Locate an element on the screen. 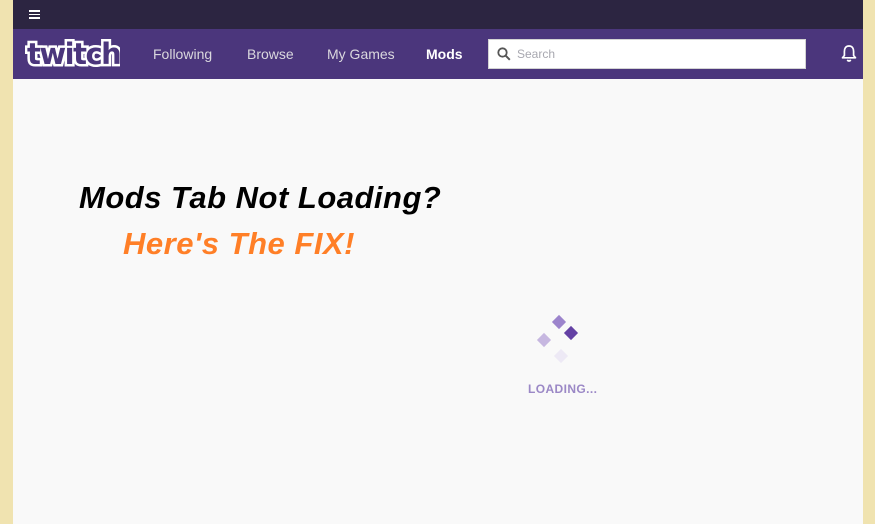  search-icon is located at coordinates (504, 54).